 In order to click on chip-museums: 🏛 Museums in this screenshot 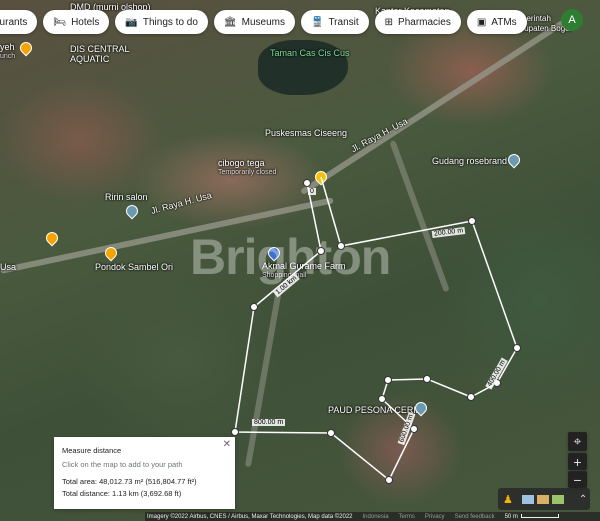, I will do `click(254, 22)`.